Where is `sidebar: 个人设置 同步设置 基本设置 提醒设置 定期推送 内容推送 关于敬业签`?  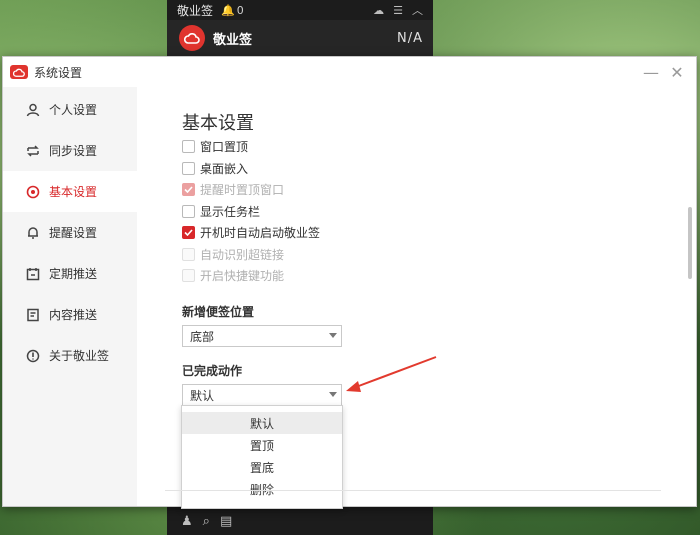
sidebar: 个人设置 同步设置 基本设置 提醒设置 定期推送 内容推送 关于敬业签 is located at coordinates (70, 296).